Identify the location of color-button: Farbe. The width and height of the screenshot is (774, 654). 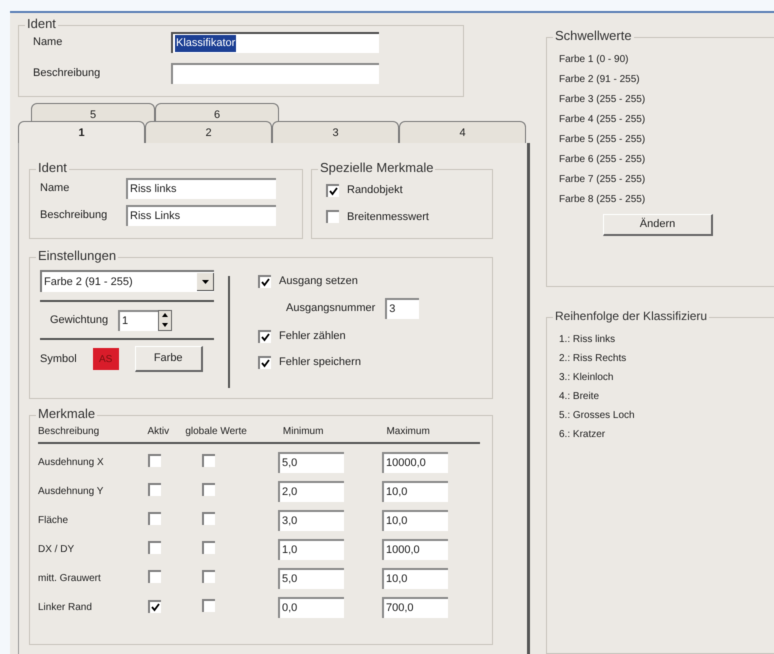
(168, 359).